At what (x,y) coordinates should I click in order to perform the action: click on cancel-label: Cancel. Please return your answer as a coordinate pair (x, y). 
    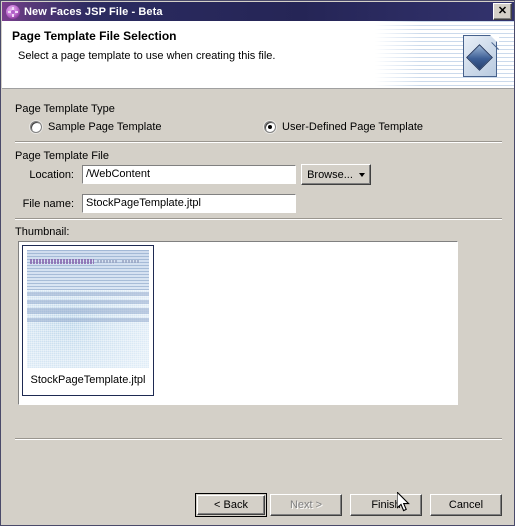
    Looking at the image, I should click on (466, 505).